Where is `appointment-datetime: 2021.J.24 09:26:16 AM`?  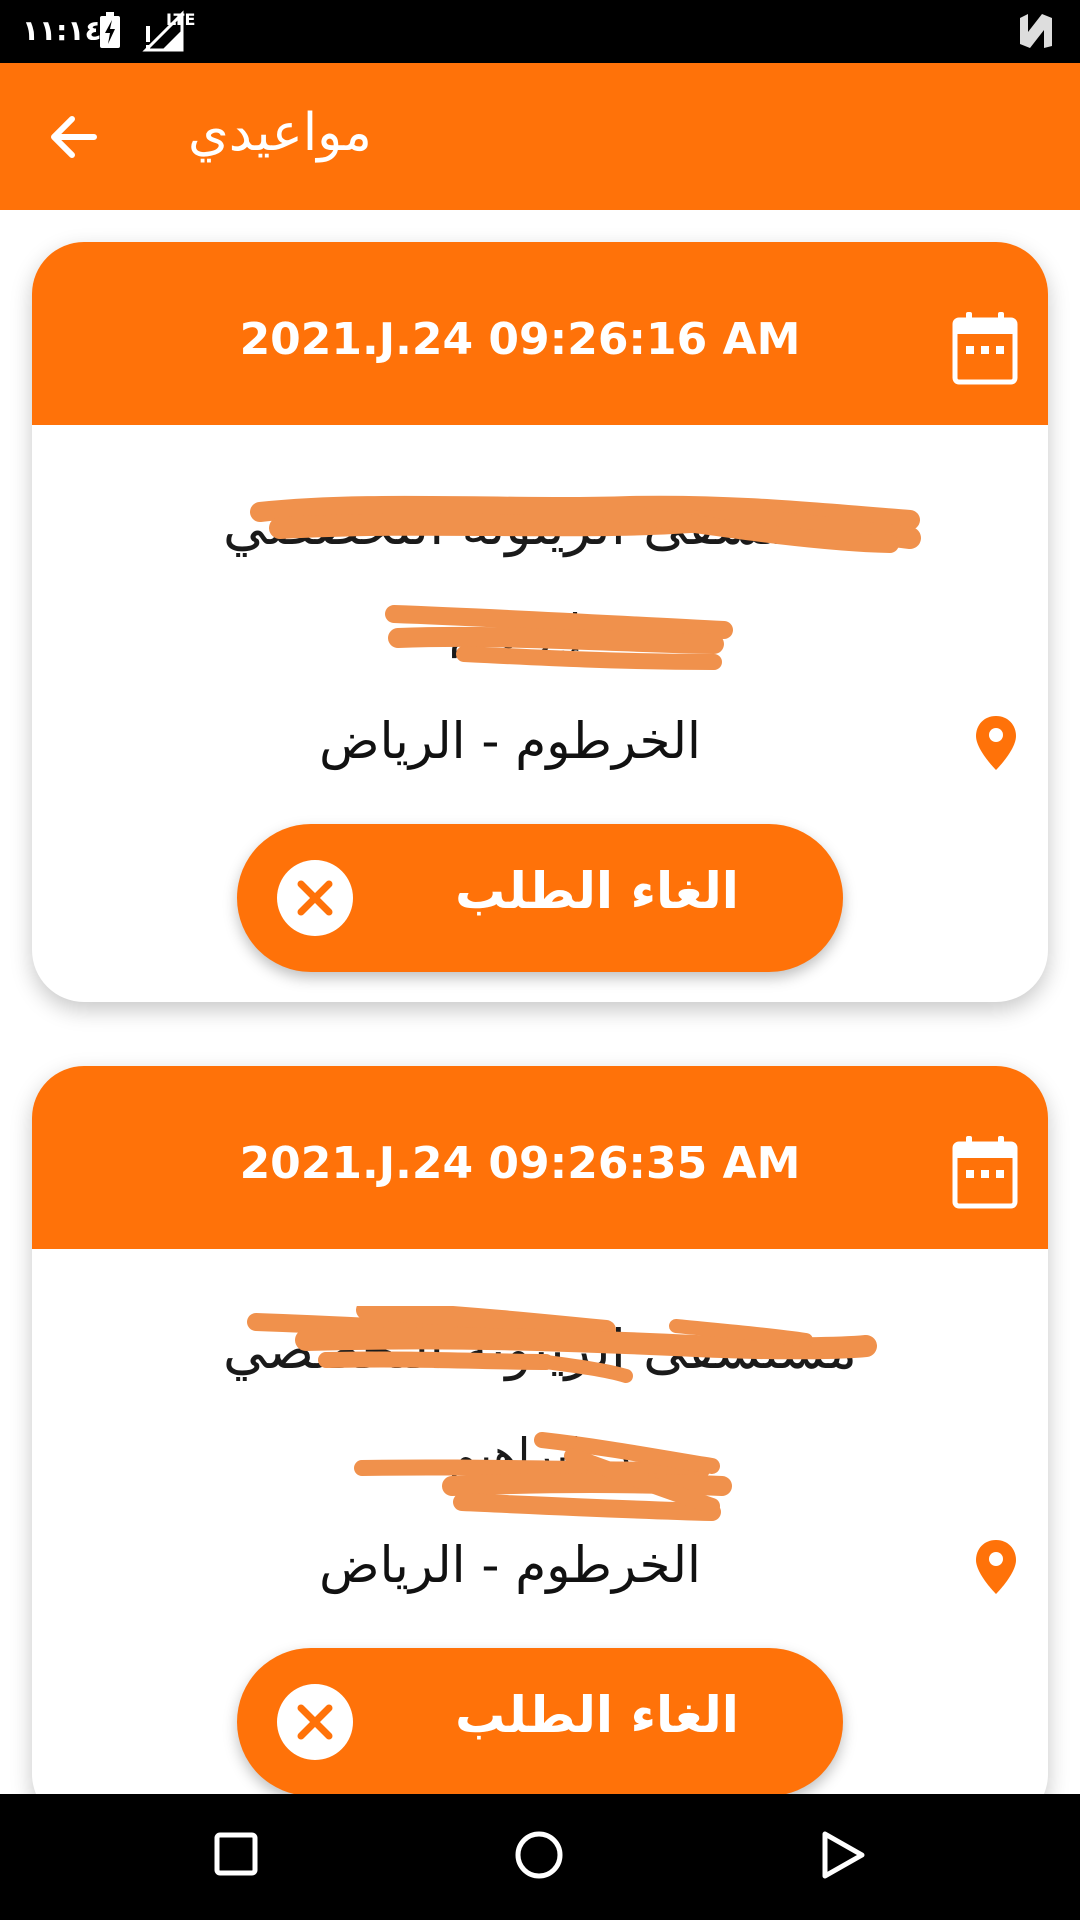 appointment-datetime: 2021.J.24 09:26:16 AM is located at coordinates (520, 339).